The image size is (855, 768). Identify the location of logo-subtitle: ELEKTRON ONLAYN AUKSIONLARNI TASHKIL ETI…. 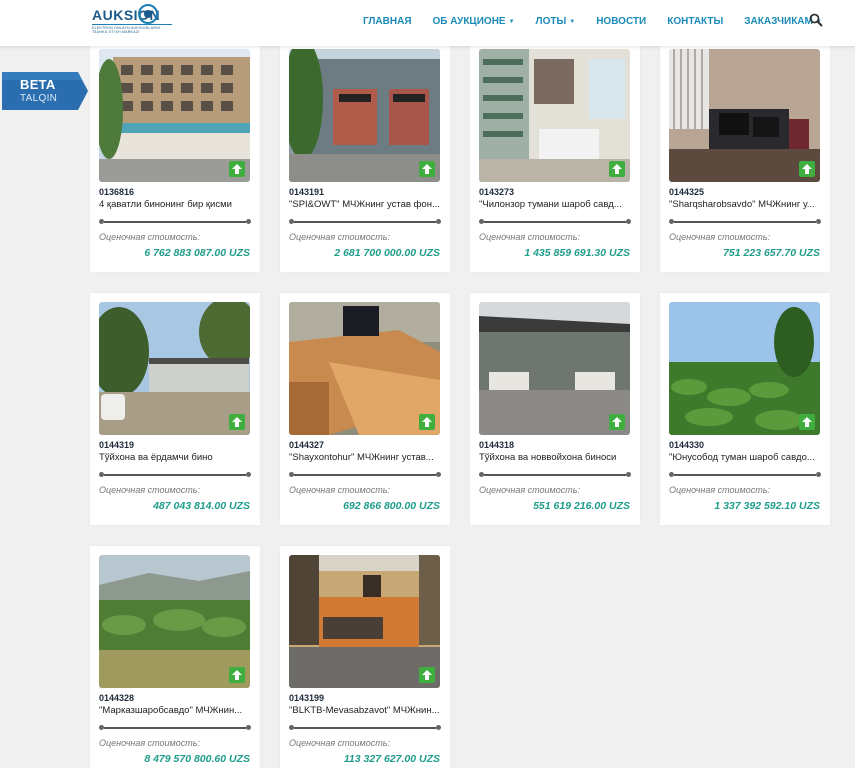
(126, 30).